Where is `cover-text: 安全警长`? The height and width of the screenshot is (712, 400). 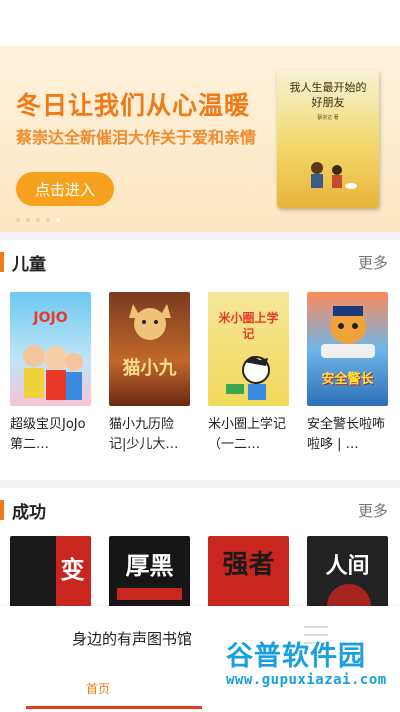
cover-text: 安全警长 is located at coordinates (347, 379).